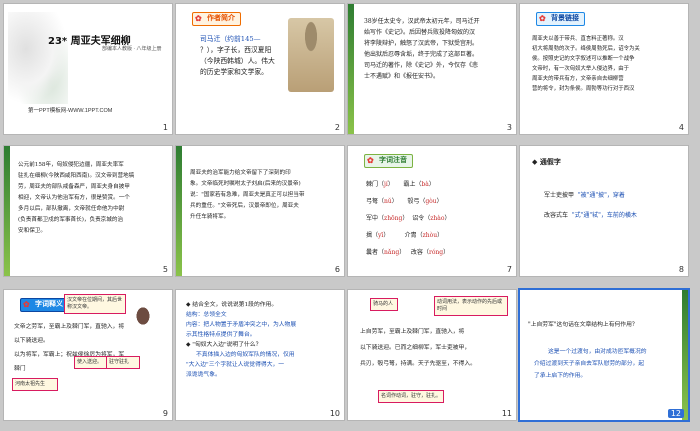 This screenshot has height=431, width=700. Describe the element at coordinates (216, 19) in the screenshot. I see `section-tag: 作者简介` at that location.